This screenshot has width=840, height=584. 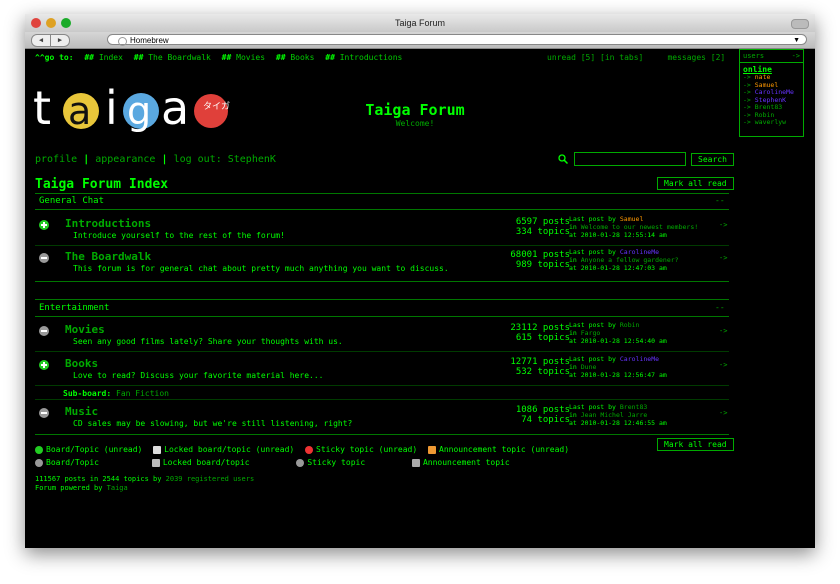 I want to click on forum-topics: 615 topics, so click(x=542, y=338).